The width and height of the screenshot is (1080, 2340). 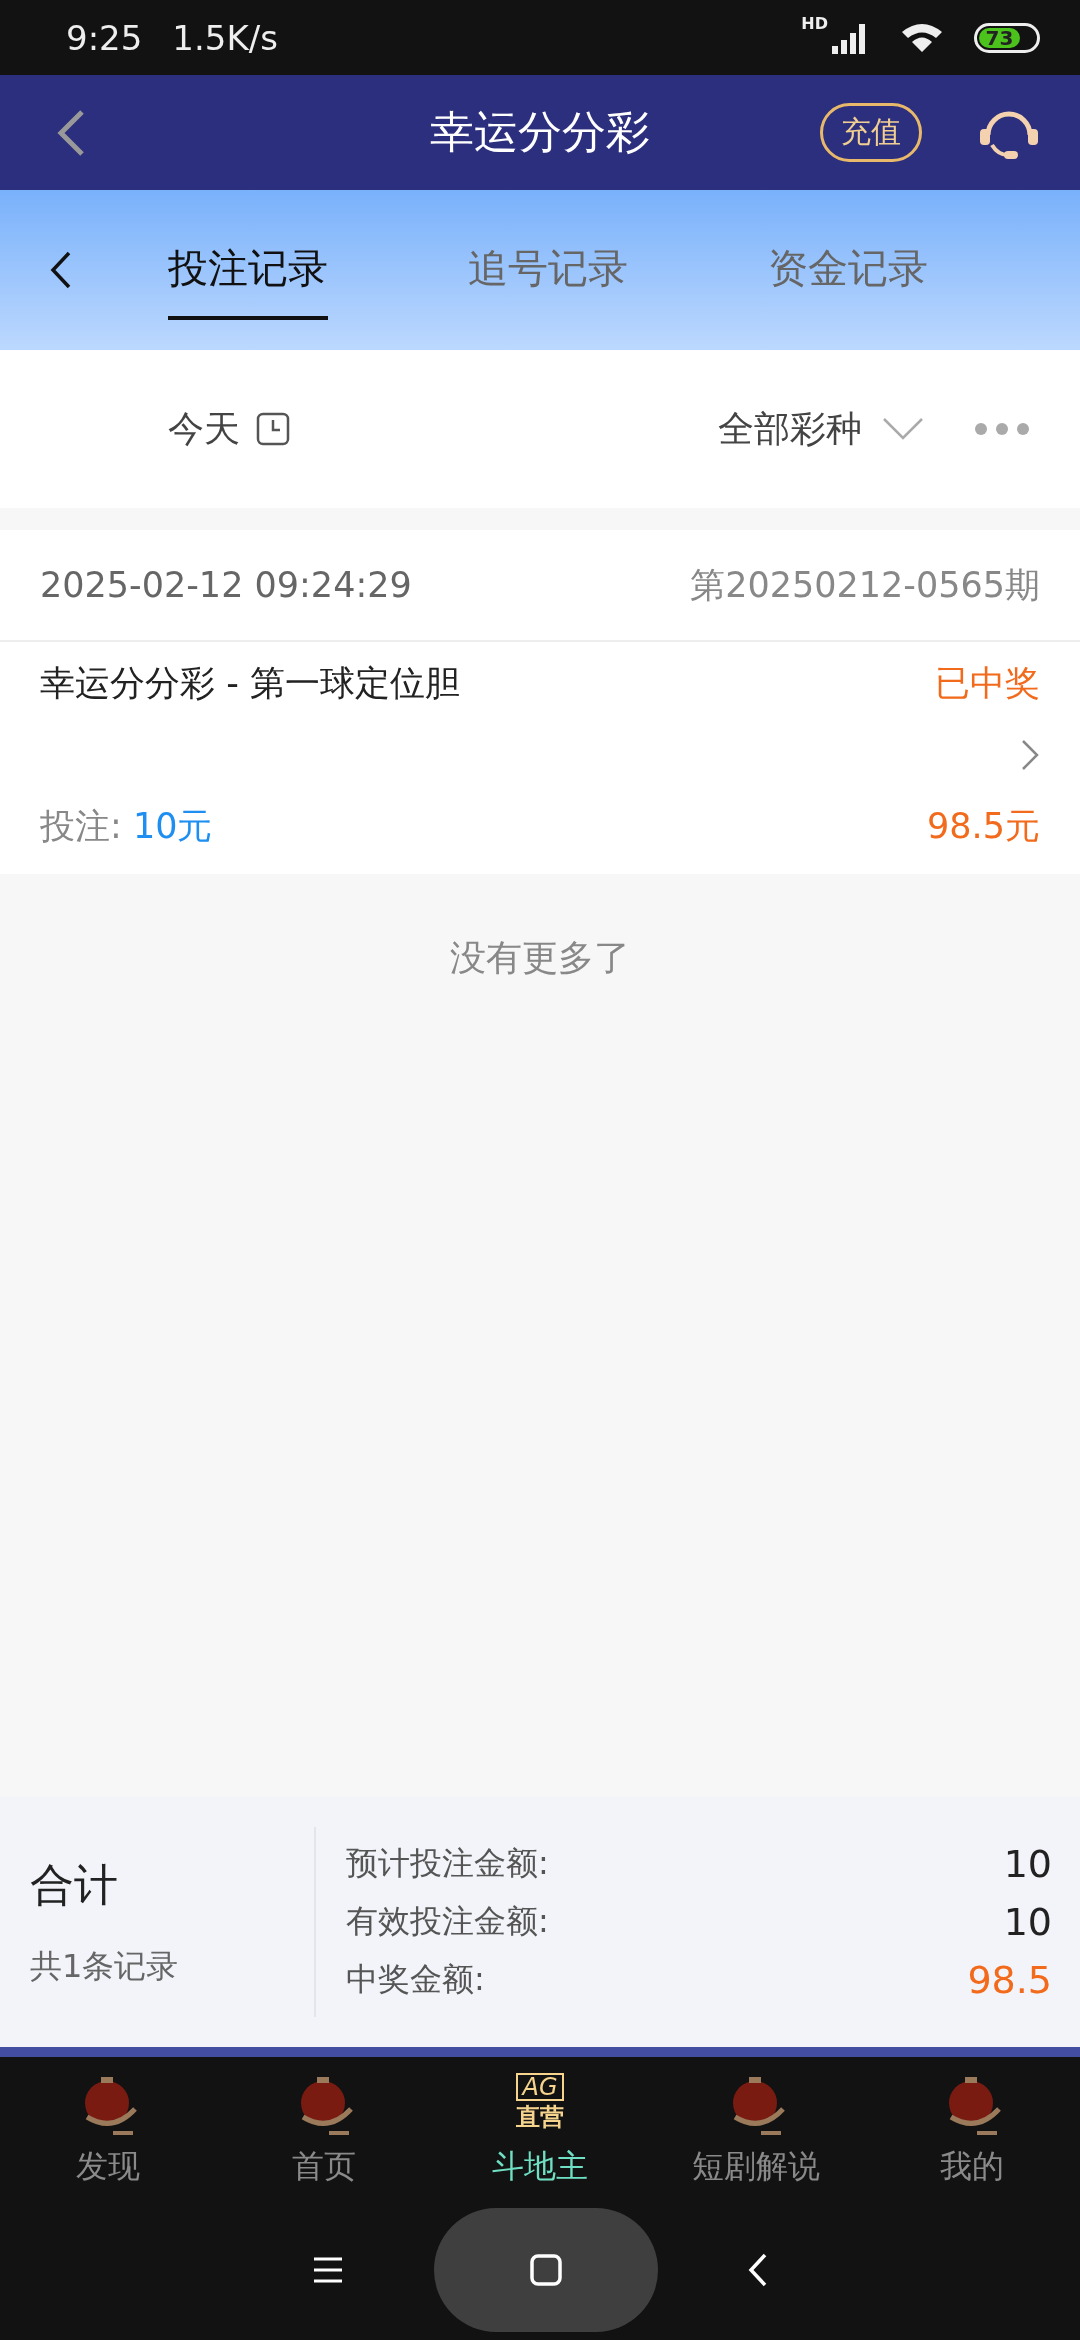 I want to click on nav-item: 发现, so click(x=108, y=2128).